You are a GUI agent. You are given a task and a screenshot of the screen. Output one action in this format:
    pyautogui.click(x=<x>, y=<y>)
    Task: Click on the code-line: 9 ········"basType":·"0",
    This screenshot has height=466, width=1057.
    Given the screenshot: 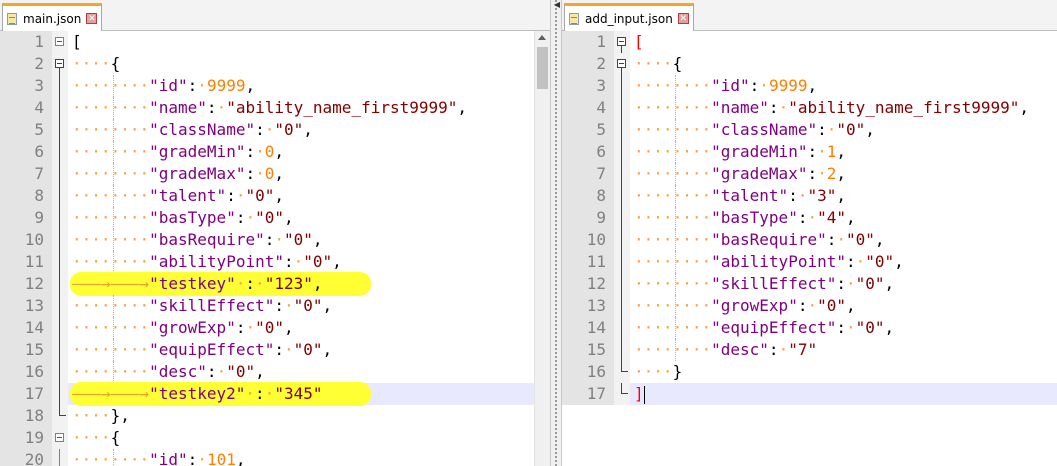 What is the action you would take?
    pyautogui.click(x=275, y=218)
    